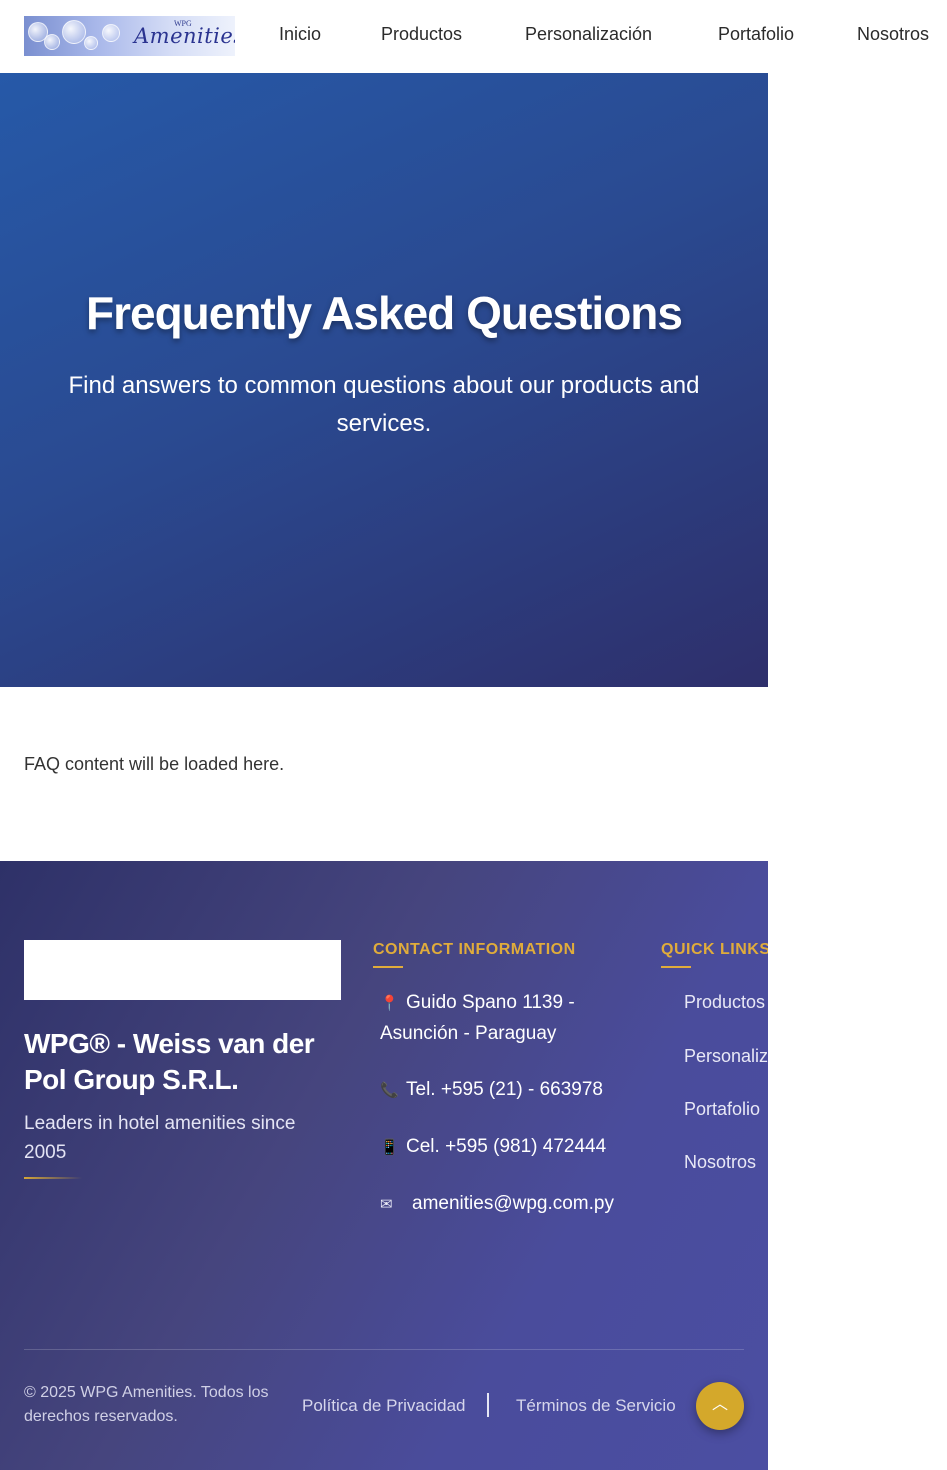  What do you see at coordinates (160, 1138) in the screenshot?
I see `company-tagline: Leaders in hotel amenities since 2005` at bounding box center [160, 1138].